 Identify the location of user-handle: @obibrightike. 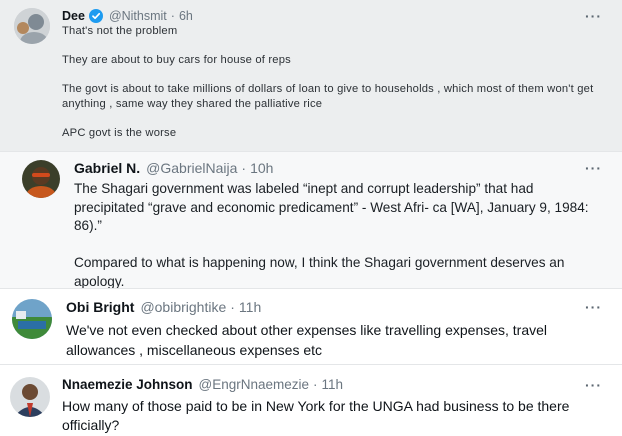
(183, 307).